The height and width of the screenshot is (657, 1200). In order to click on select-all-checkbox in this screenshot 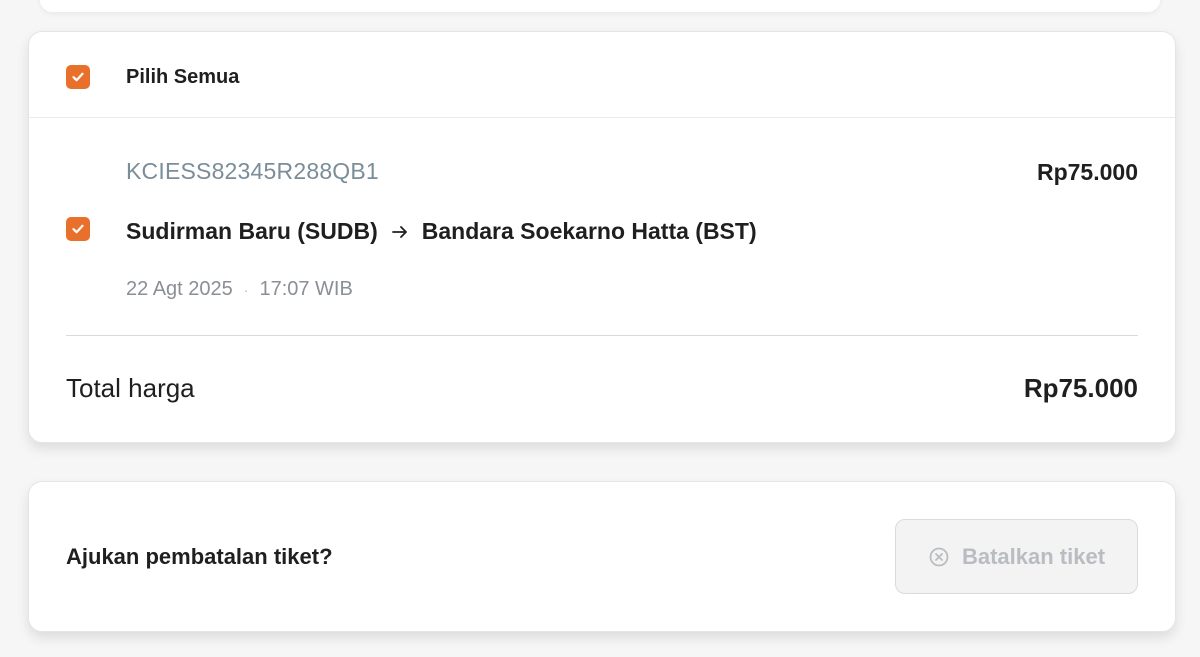, I will do `click(78, 77)`.